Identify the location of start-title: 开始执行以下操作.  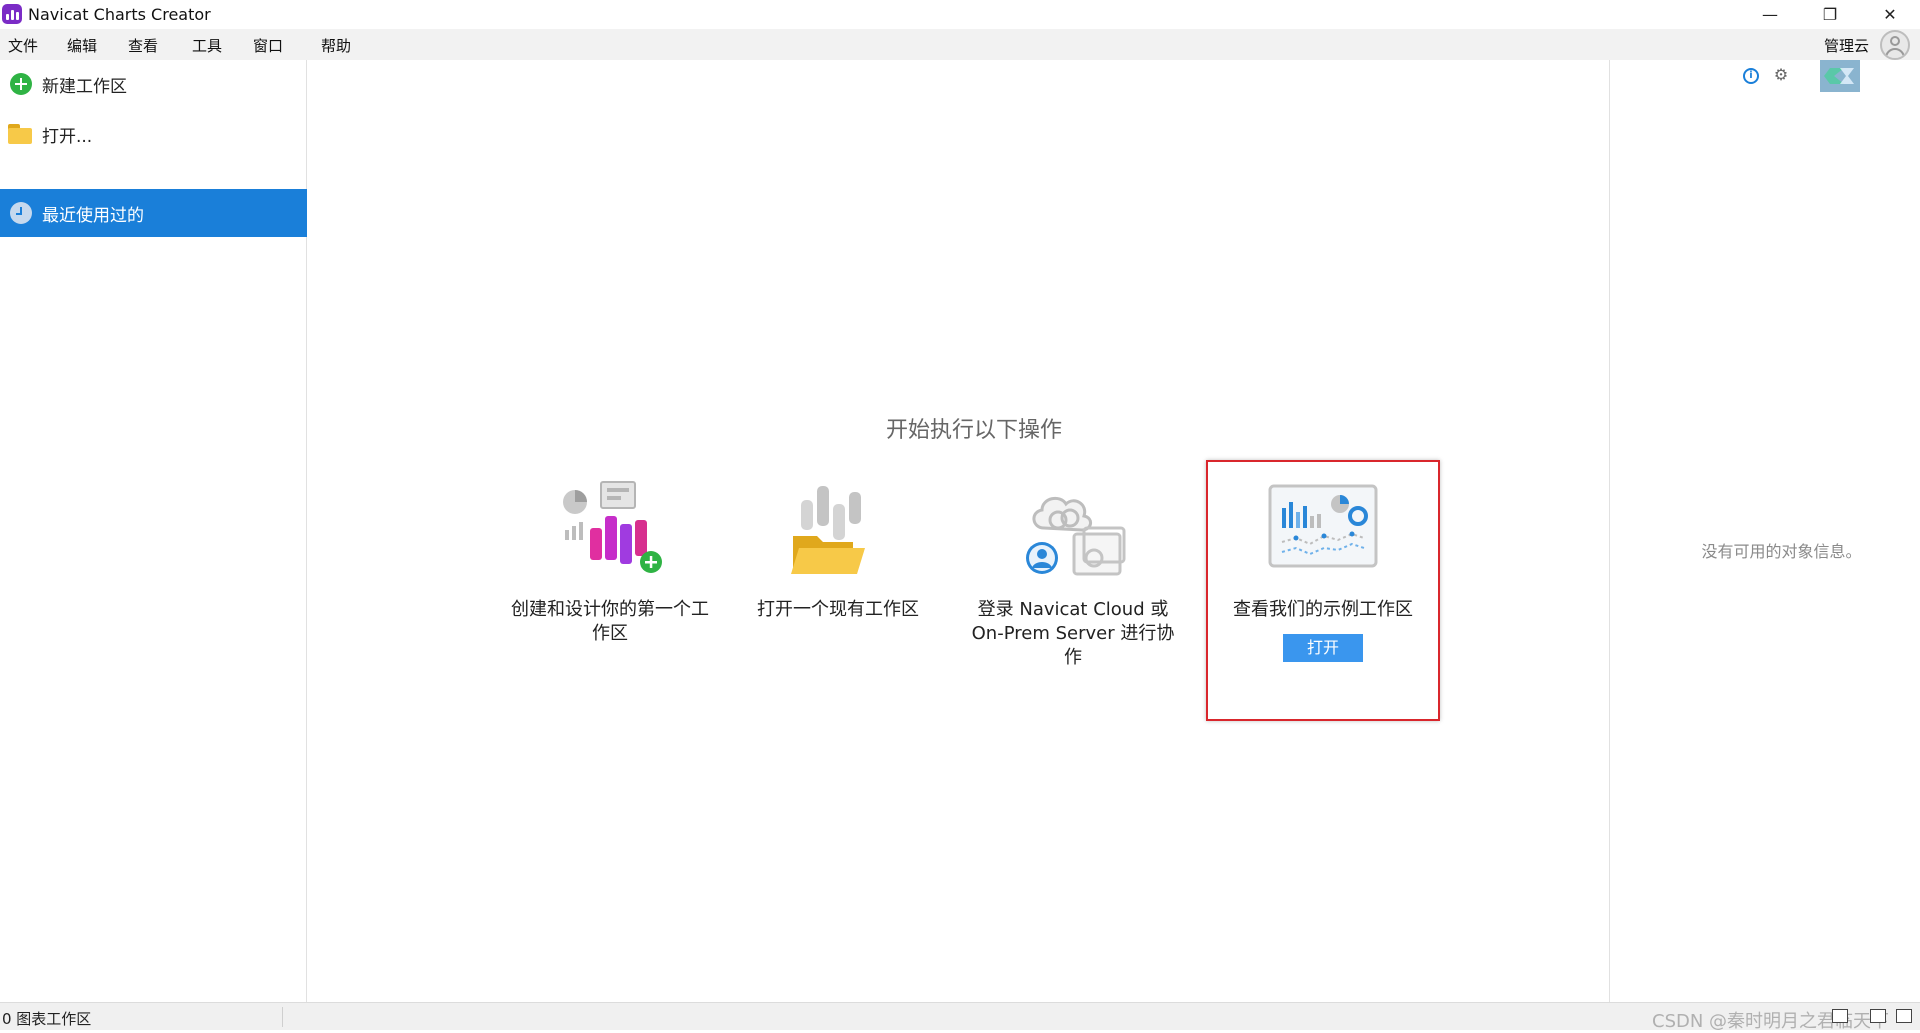
(973, 430).